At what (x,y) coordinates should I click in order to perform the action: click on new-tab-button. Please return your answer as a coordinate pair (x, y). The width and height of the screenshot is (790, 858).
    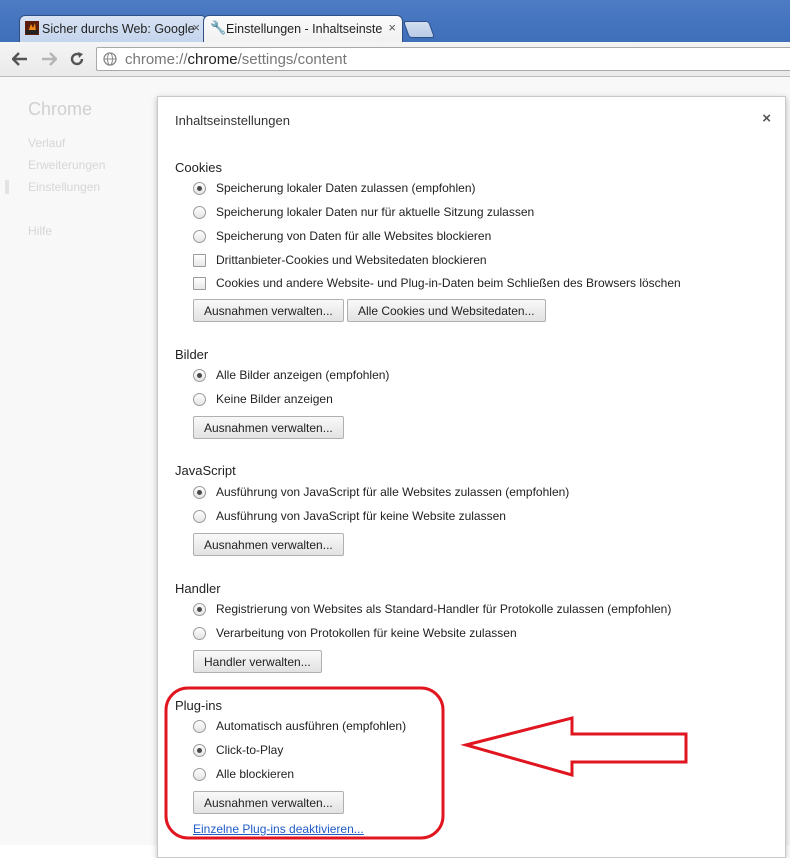
    Looking at the image, I should click on (419, 29).